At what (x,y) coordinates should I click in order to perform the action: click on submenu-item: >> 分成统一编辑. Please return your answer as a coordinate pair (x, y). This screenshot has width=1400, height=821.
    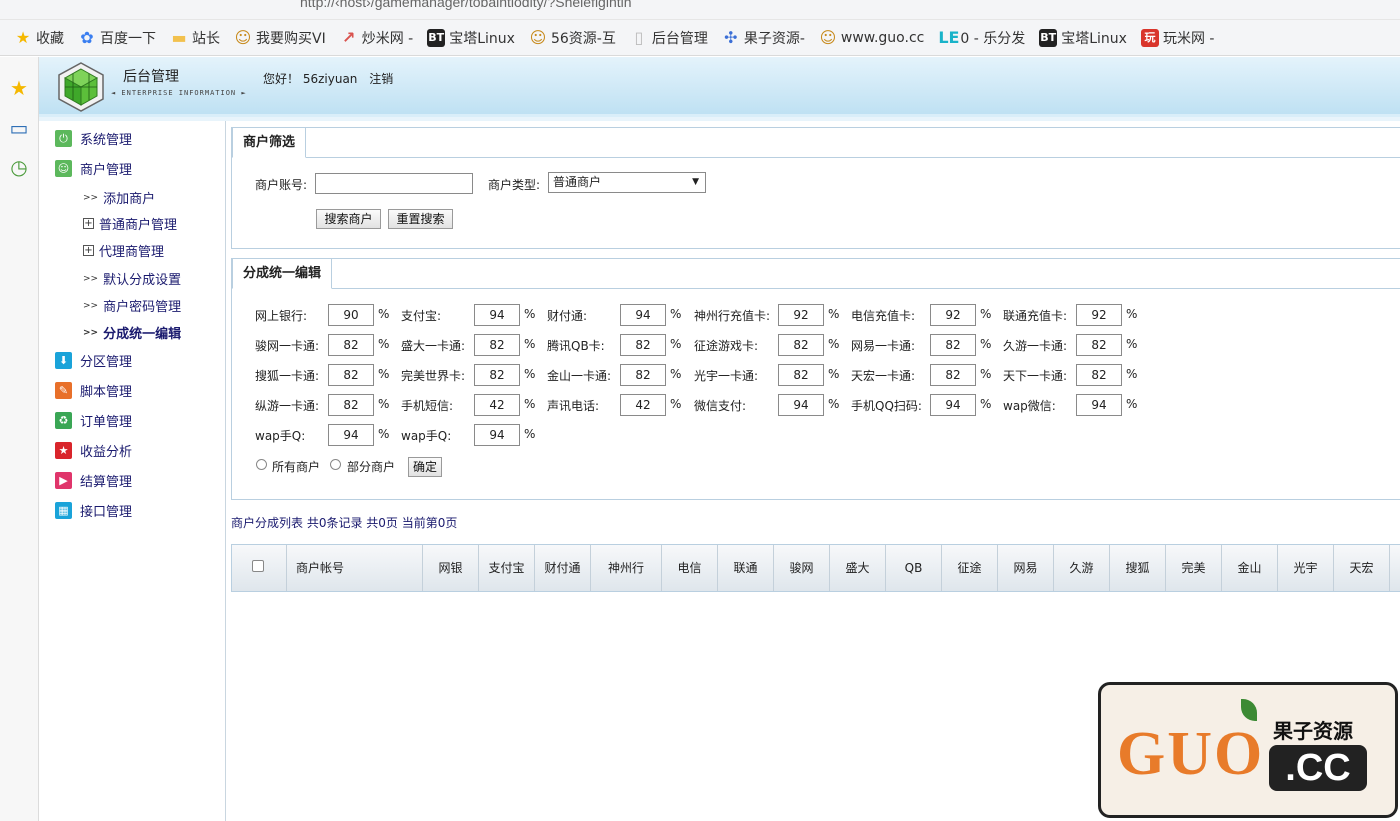
    Looking at the image, I should click on (132, 332).